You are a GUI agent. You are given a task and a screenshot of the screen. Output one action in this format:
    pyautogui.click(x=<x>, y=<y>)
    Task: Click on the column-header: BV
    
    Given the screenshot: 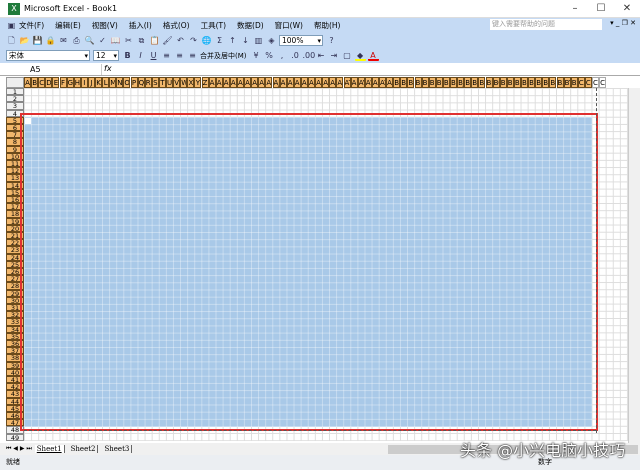 What is the action you would take?
    pyautogui.click(x=546, y=82)
    